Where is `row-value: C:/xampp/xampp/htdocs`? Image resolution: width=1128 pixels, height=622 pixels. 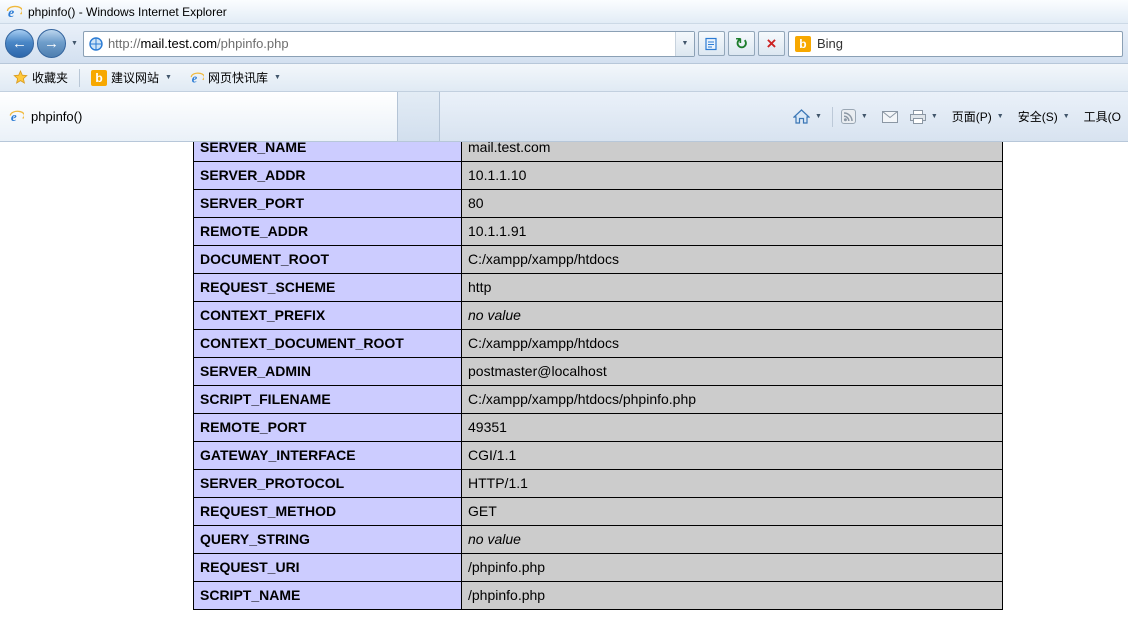 row-value: C:/xampp/xampp/htdocs is located at coordinates (732, 259).